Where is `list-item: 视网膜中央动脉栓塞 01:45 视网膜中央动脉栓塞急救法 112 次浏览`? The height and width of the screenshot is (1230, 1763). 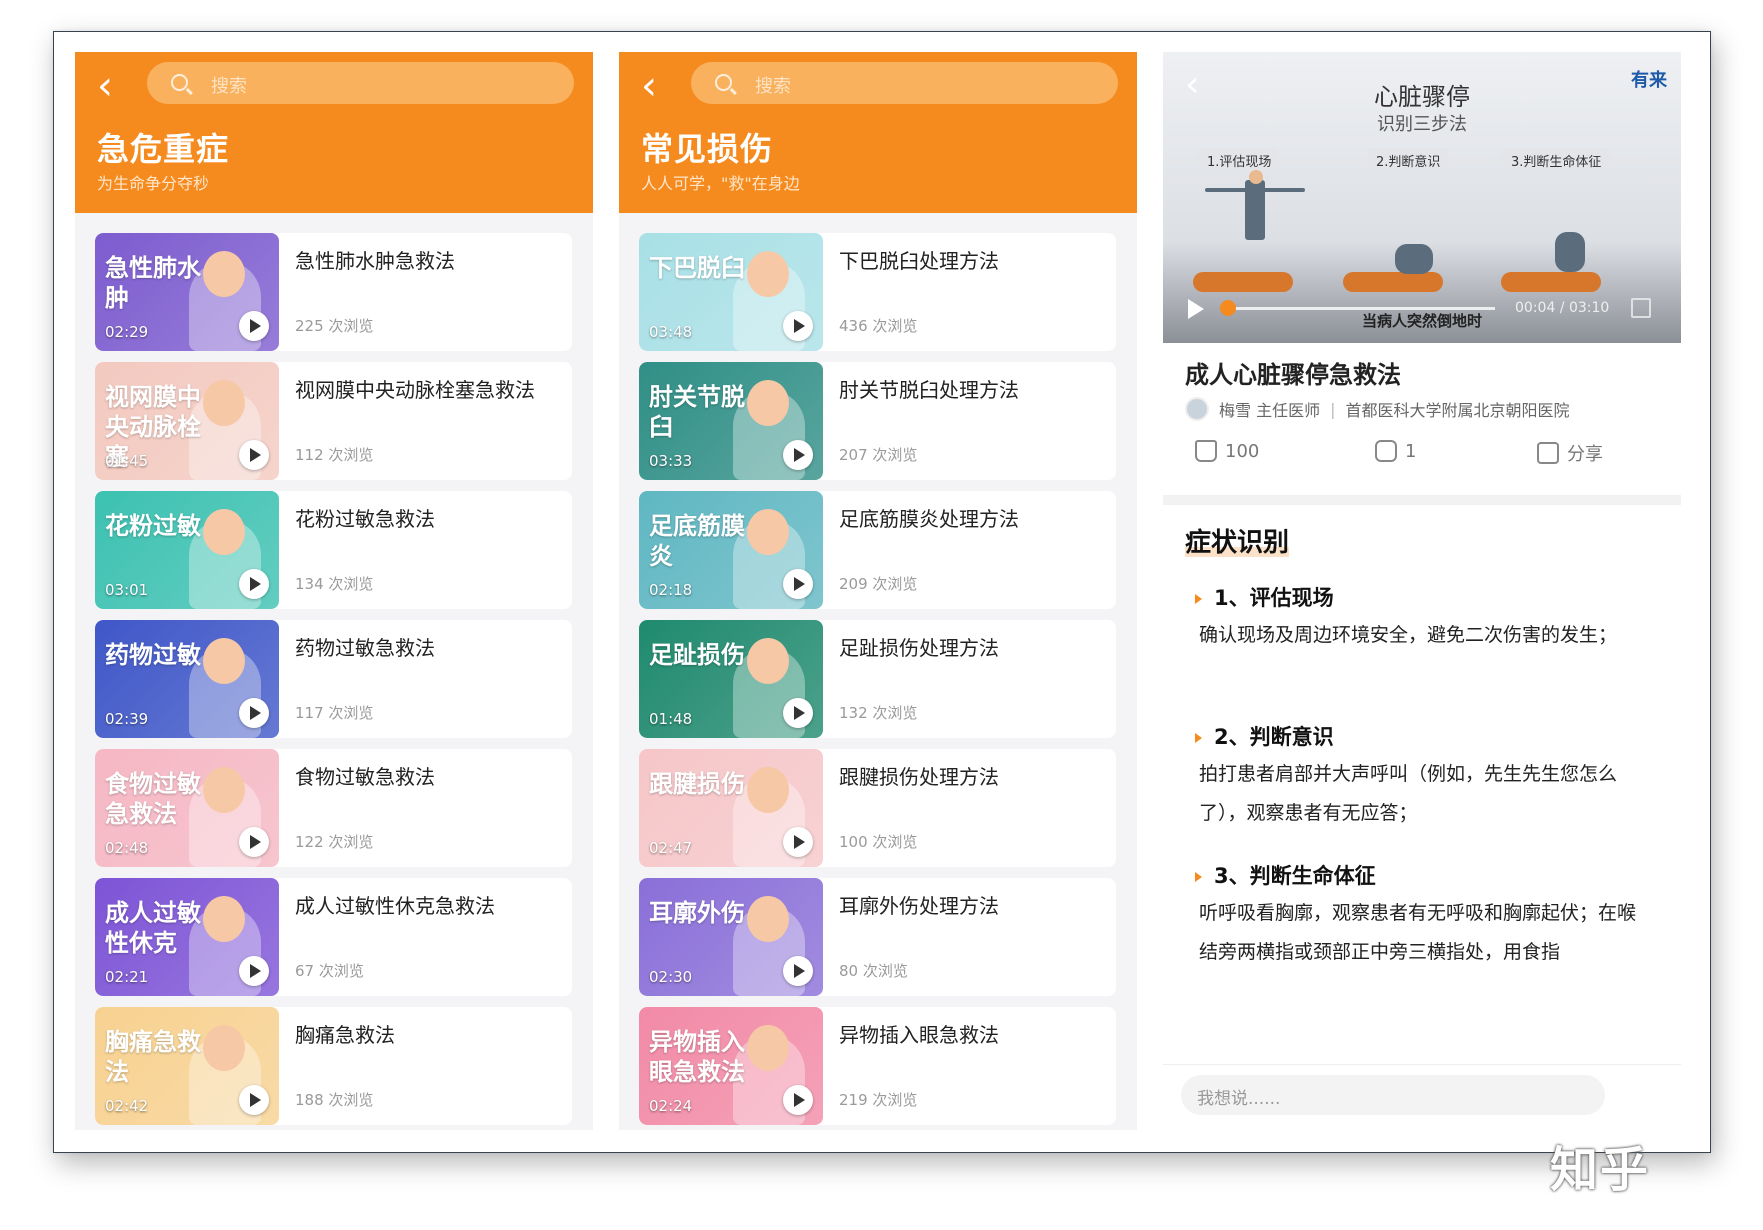 list-item: 视网膜中央动脉栓塞 01:45 视网膜中央动脉栓塞急救法 112 次浏览 is located at coordinates (333, 421).